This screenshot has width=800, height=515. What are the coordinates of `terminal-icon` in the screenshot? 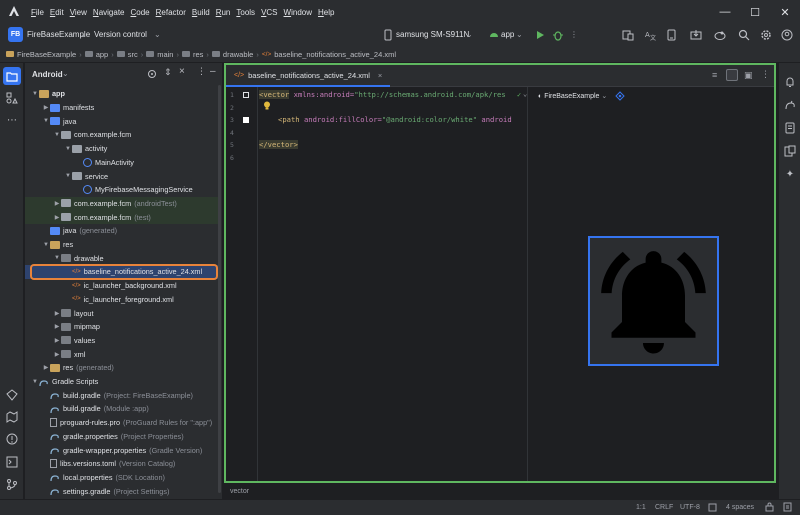 It's located at (12, 462).